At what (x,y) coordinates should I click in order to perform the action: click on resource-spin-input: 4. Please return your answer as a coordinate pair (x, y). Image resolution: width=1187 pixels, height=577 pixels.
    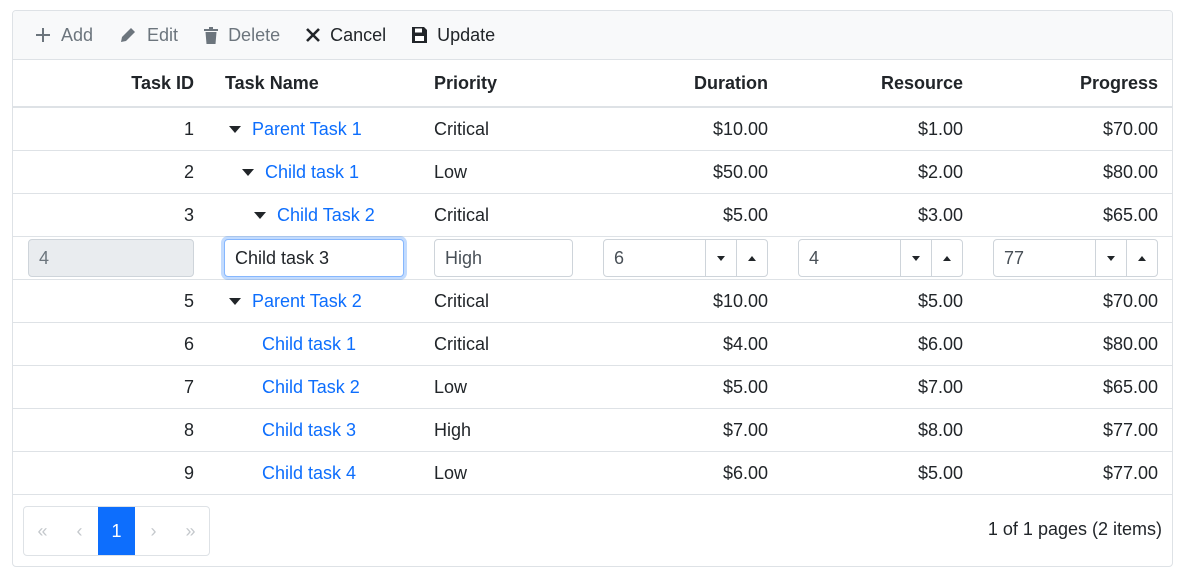
    Looking at the image, I should click on (880, 258).